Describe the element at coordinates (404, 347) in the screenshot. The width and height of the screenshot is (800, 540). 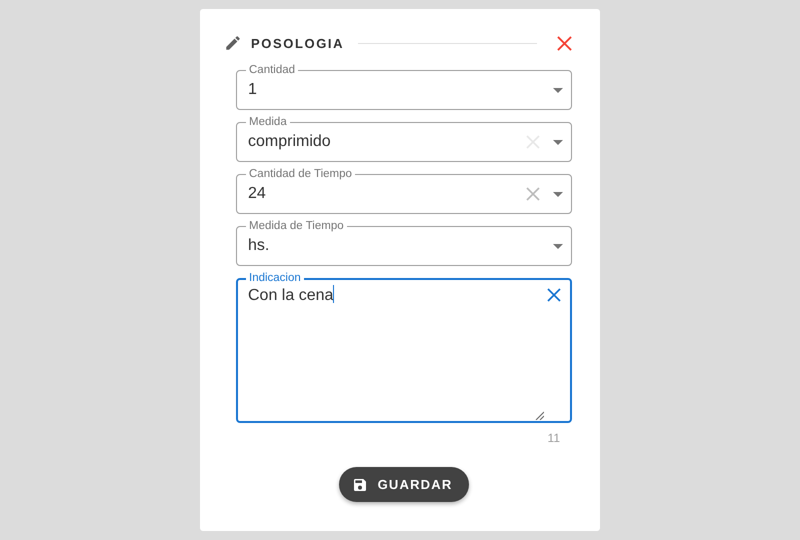
I see `text-area: Indicacion Con la cena` at that location.